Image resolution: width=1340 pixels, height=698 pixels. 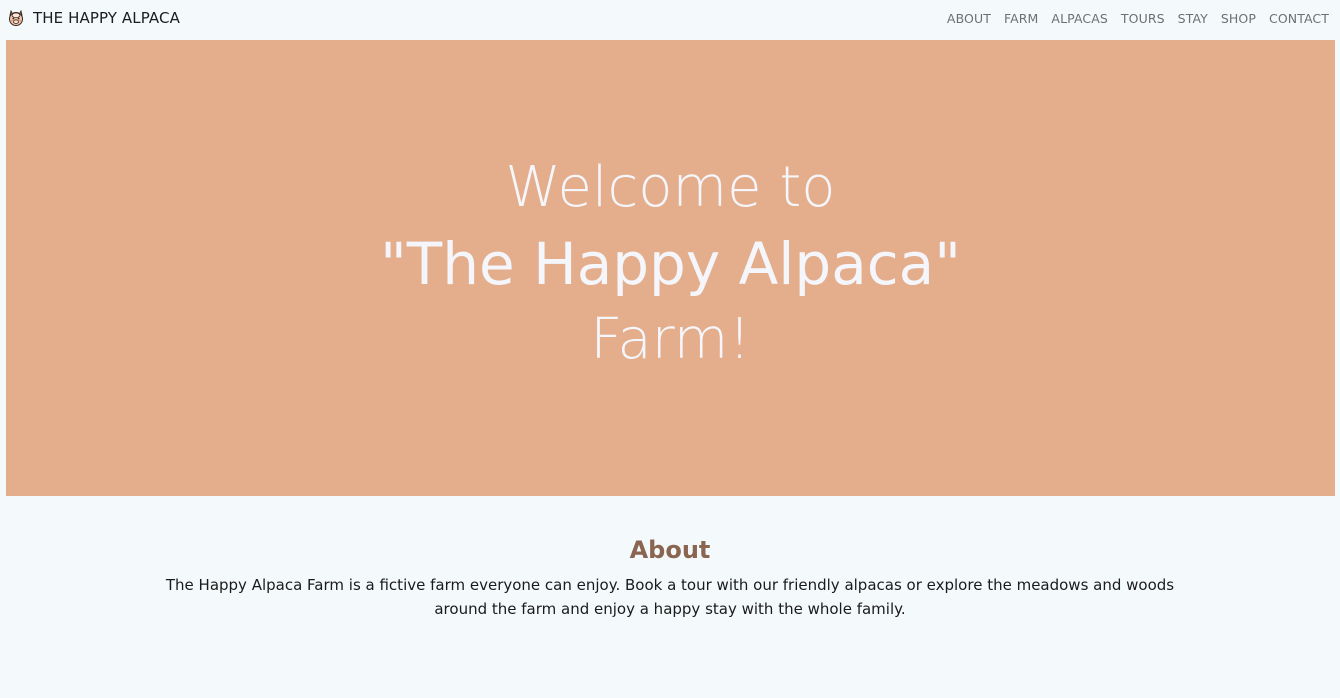 What do you see at coordinates (106, 18) in the screenshot?
I see `brand-name: THE HAPPY ALPACA` at bounding box center [106, 18].